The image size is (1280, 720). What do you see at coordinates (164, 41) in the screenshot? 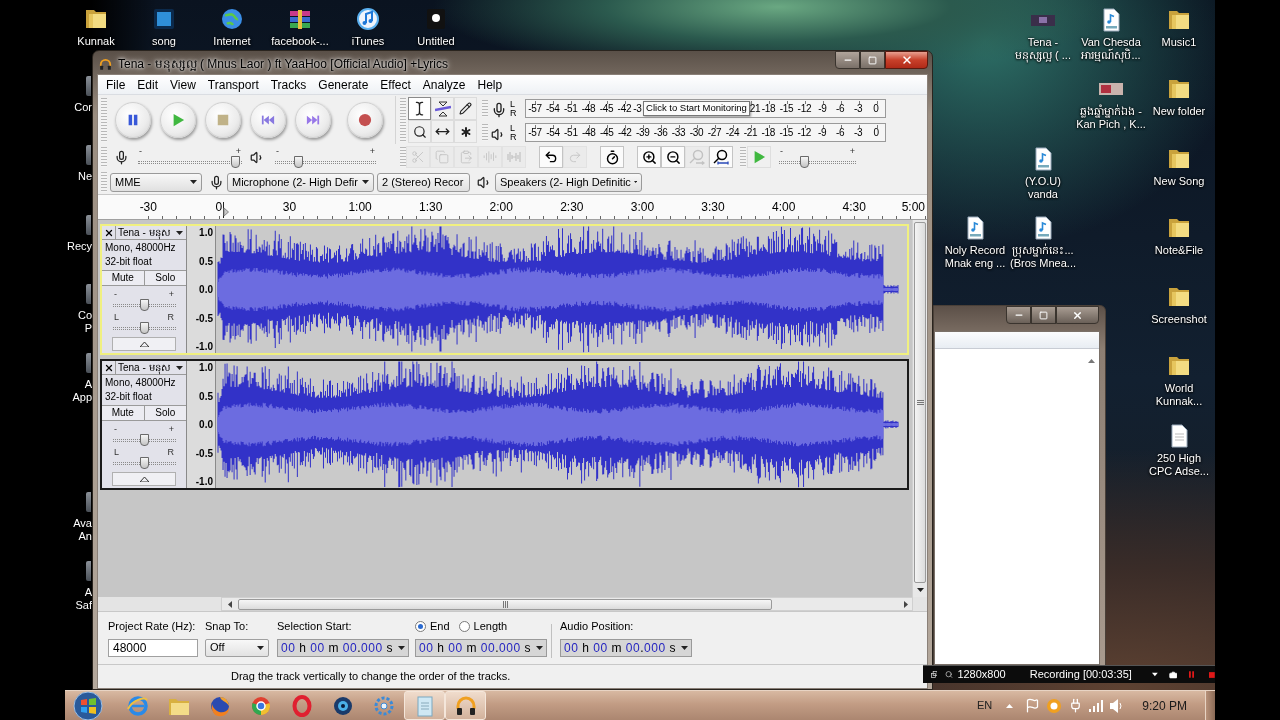
I see `desktop-icon-label: song` at bounding box center [164, 41].